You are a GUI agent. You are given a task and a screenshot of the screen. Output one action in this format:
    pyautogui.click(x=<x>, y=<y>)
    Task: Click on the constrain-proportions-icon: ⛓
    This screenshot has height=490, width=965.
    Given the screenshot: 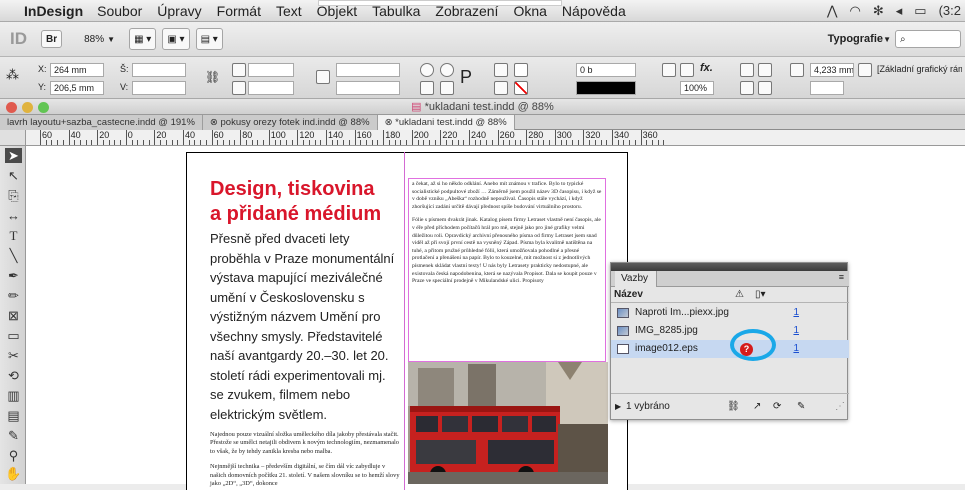 What is the action you would take?
    pyautogui.click(x=212, y=77)
    